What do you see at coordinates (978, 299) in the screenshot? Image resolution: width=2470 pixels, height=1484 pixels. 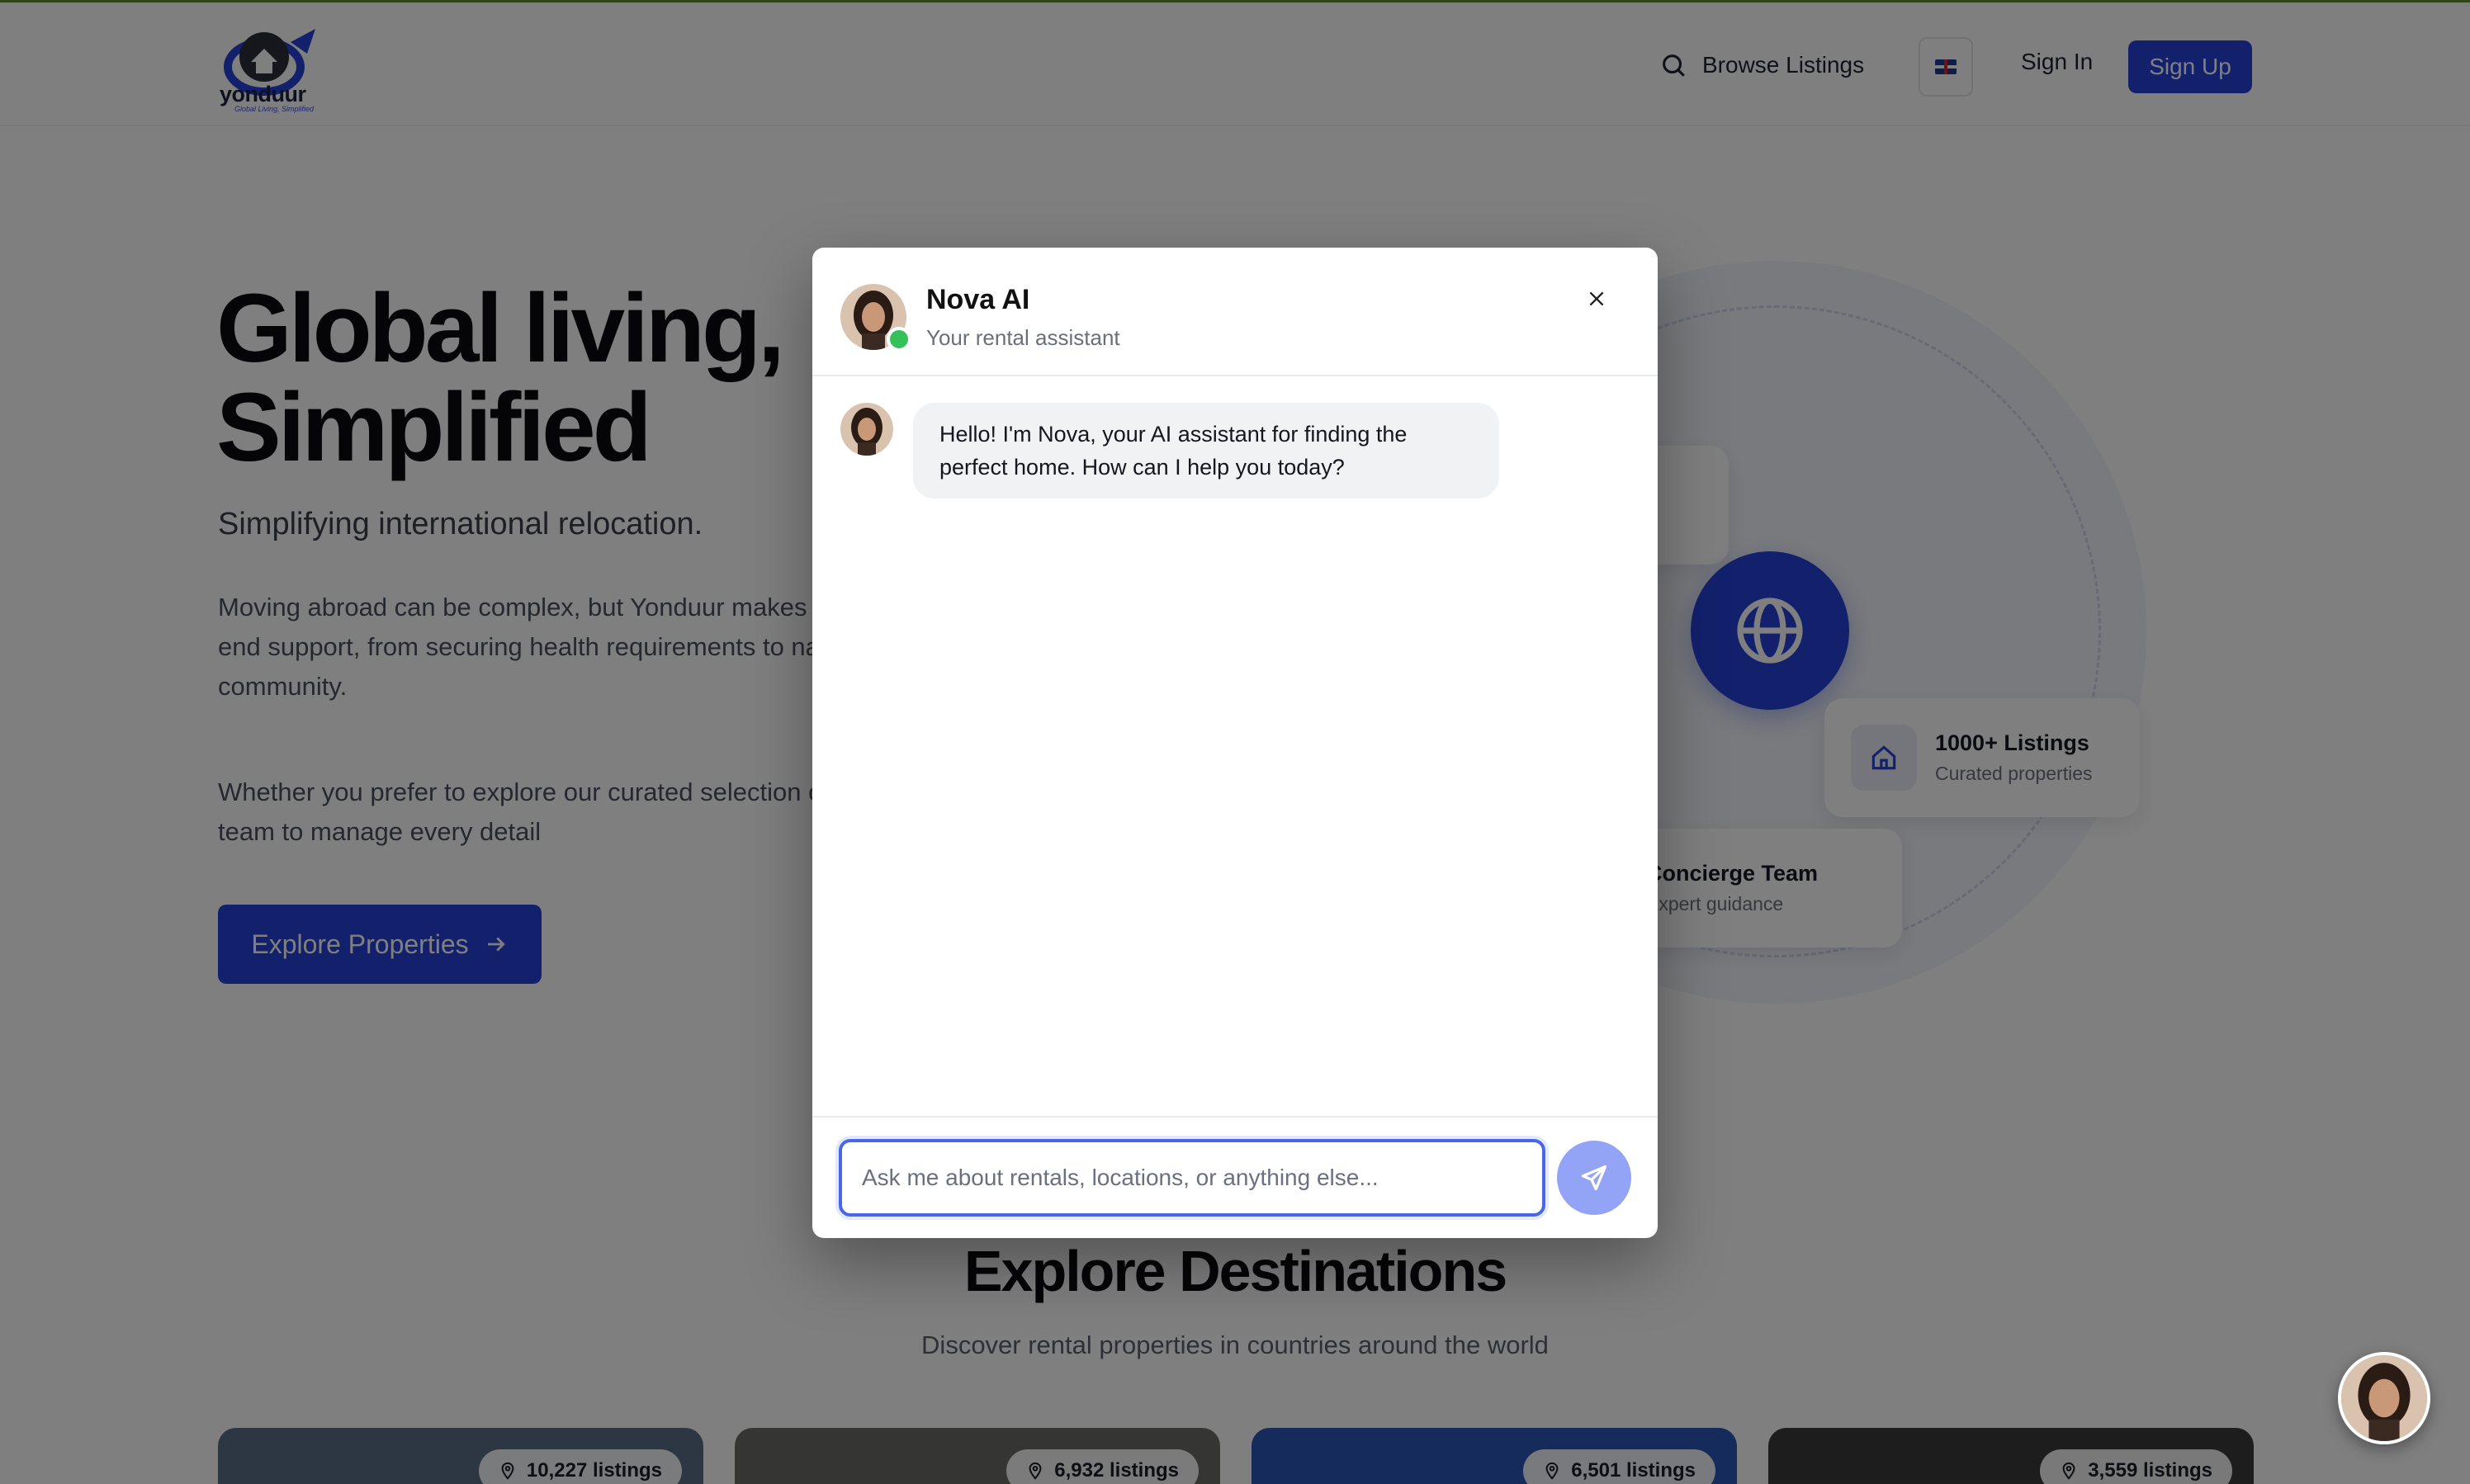 I see `assistant-name: Nova AI` at bounding box center [978, 299].